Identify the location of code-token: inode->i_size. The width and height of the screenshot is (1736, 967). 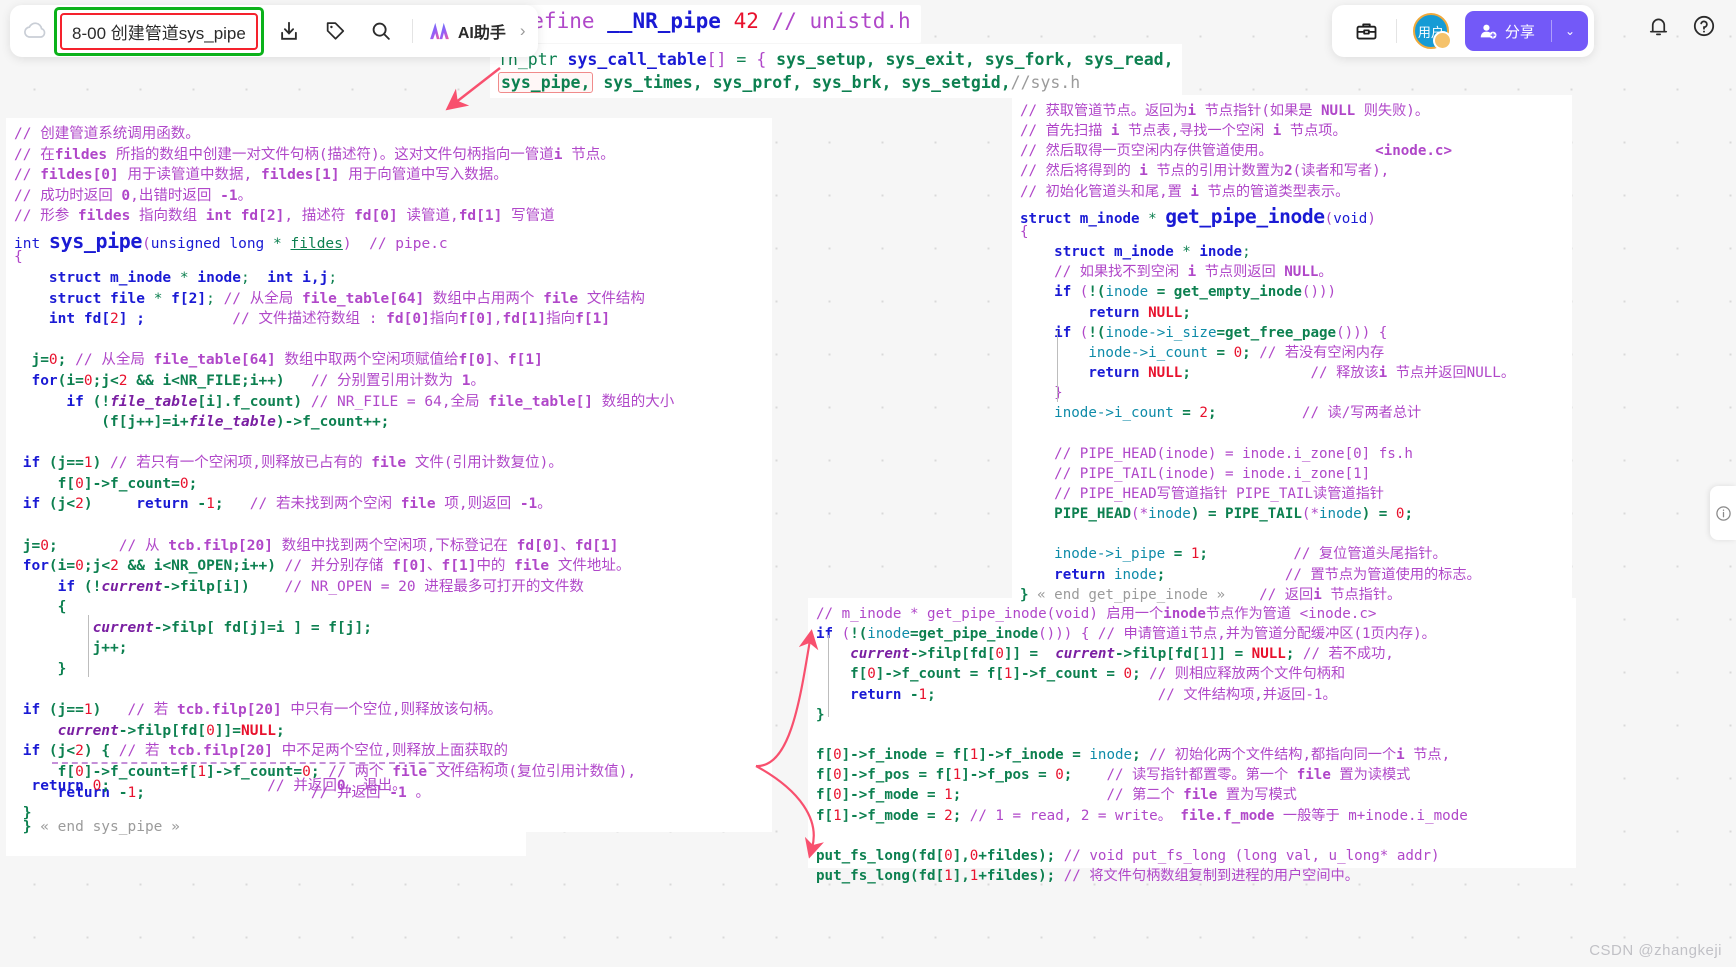
(1161, 332).